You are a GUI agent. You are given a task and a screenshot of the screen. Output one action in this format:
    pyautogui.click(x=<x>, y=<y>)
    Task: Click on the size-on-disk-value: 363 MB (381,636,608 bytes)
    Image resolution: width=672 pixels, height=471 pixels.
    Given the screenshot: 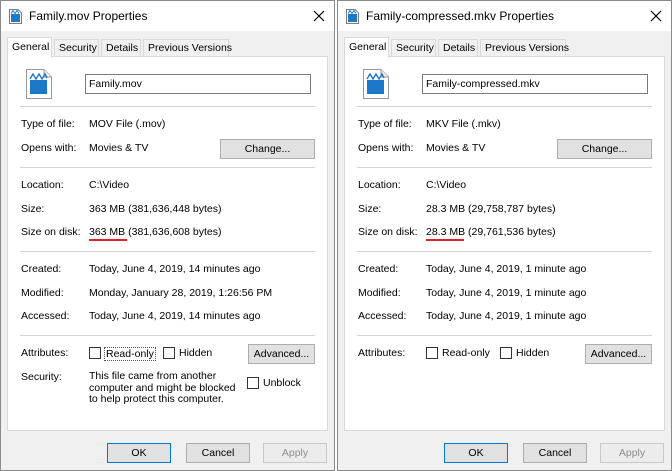 What is the action you would take?
    pyautogui.click(x=155, y=232)
    